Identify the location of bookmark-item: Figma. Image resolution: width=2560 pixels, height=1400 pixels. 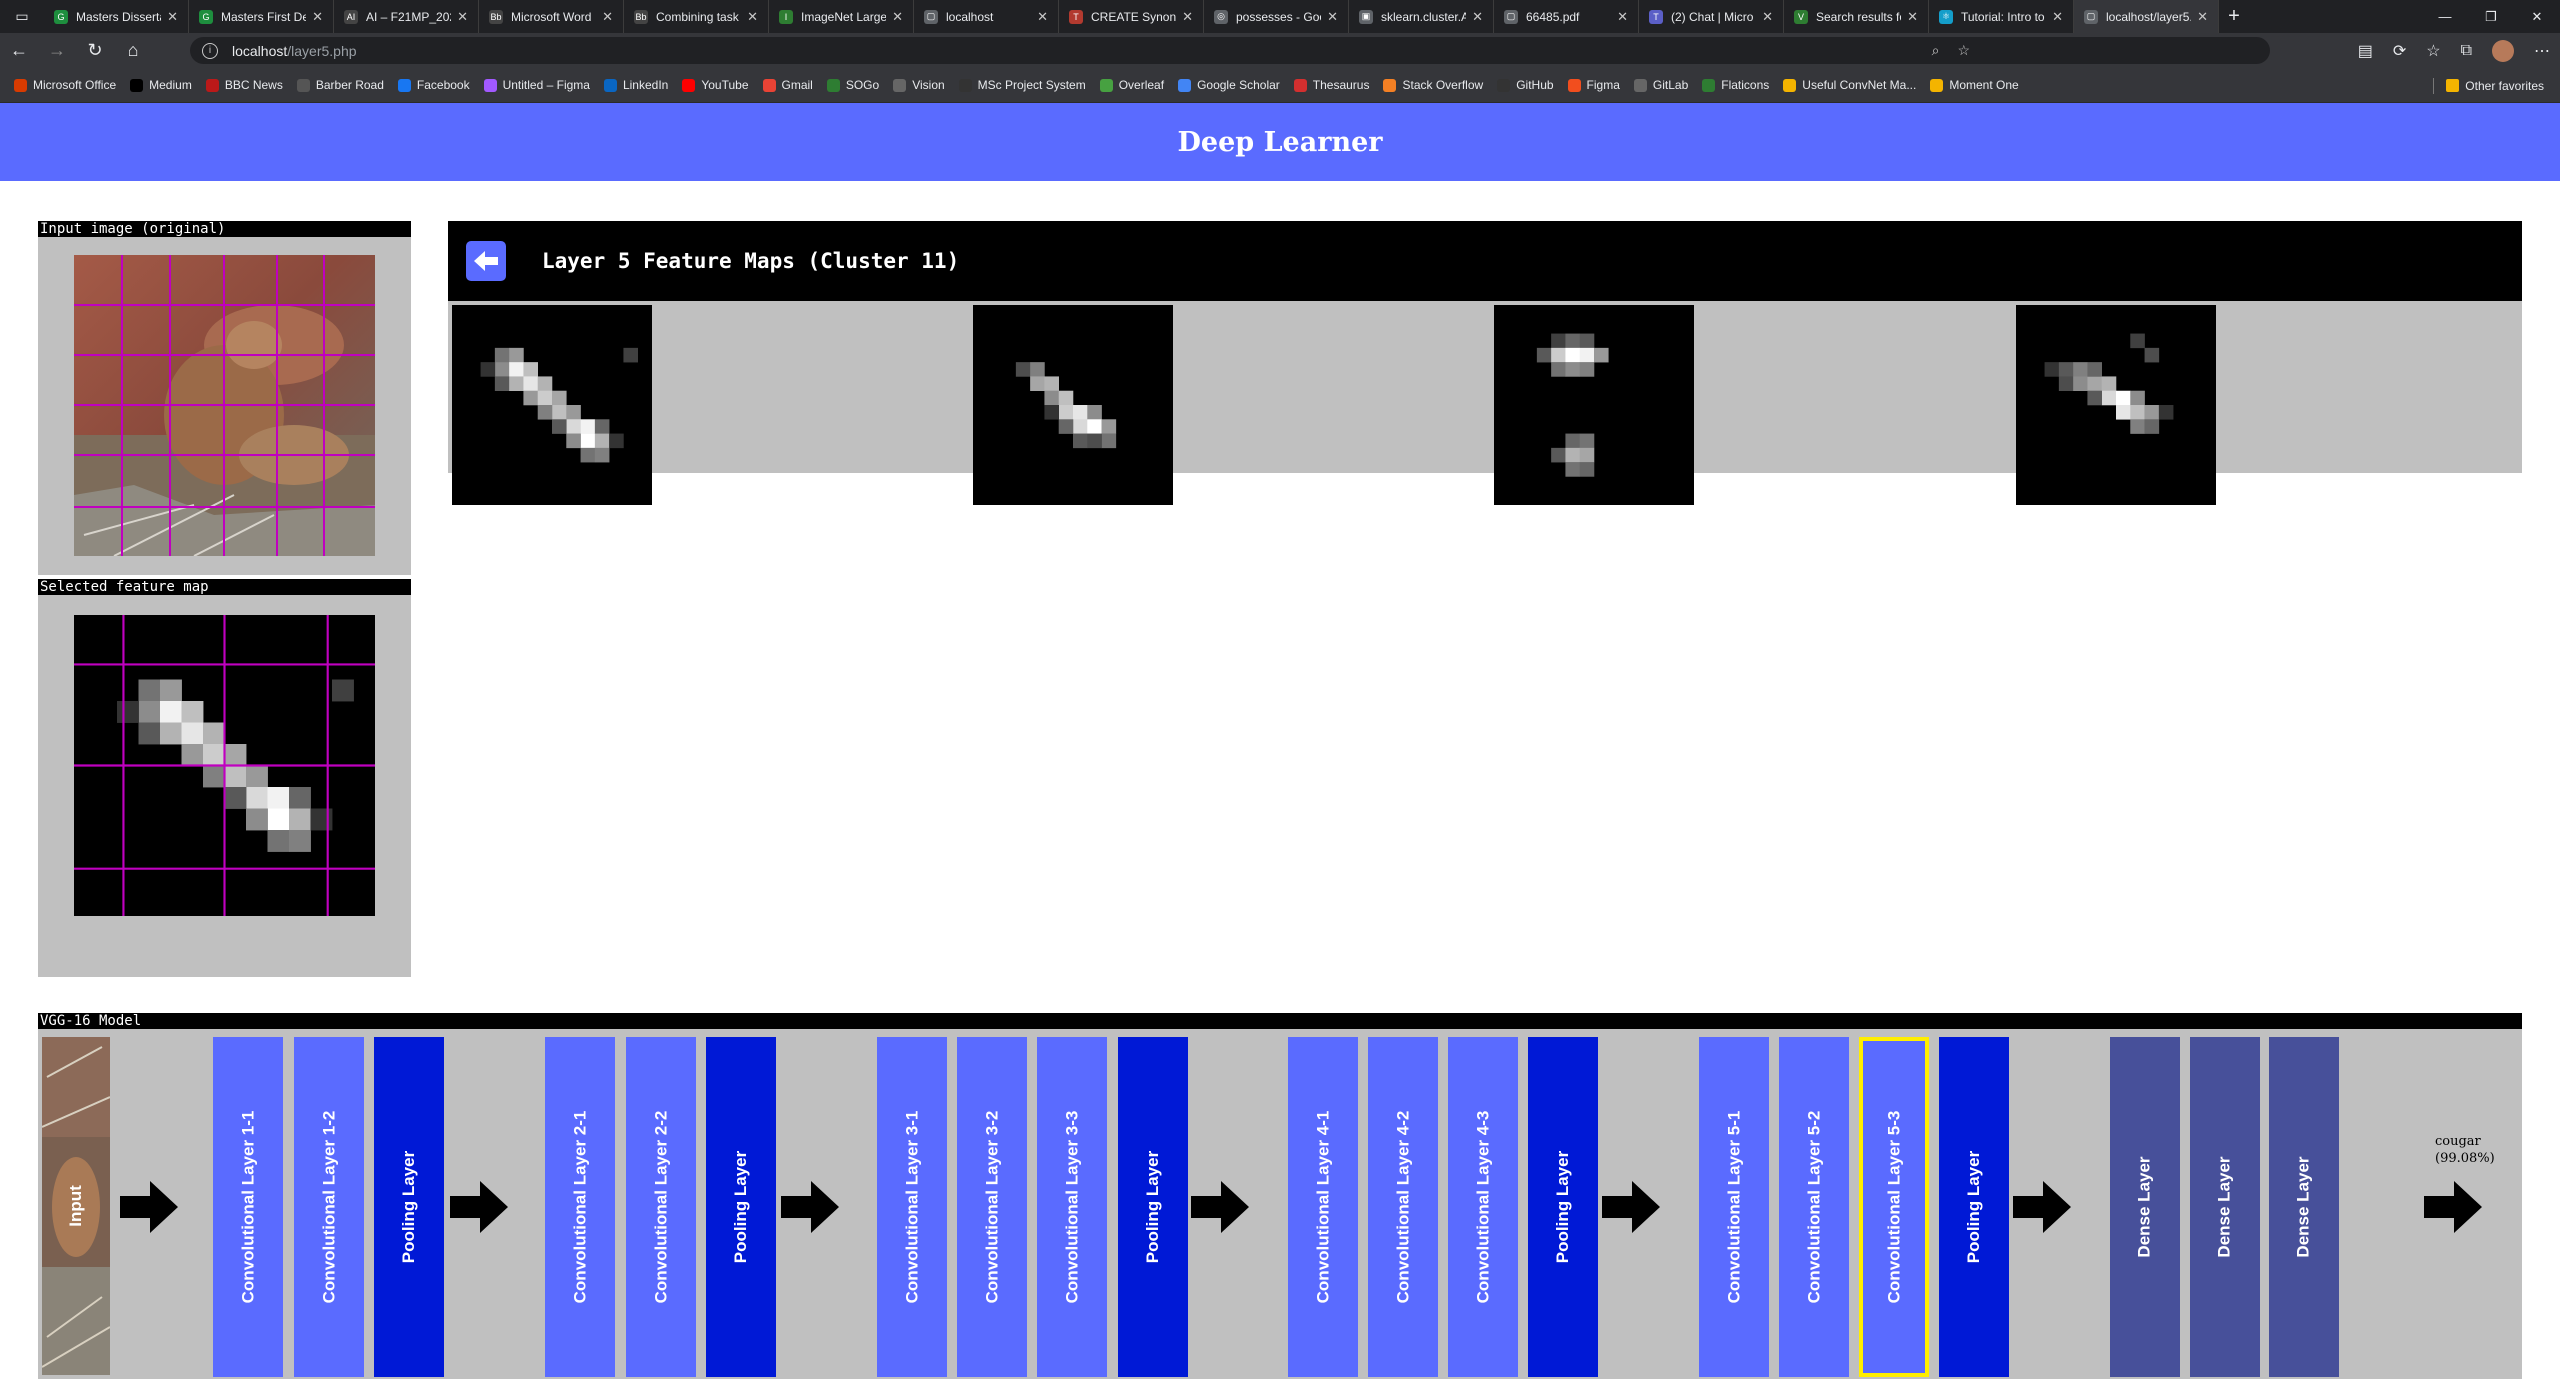
(1593, 85).